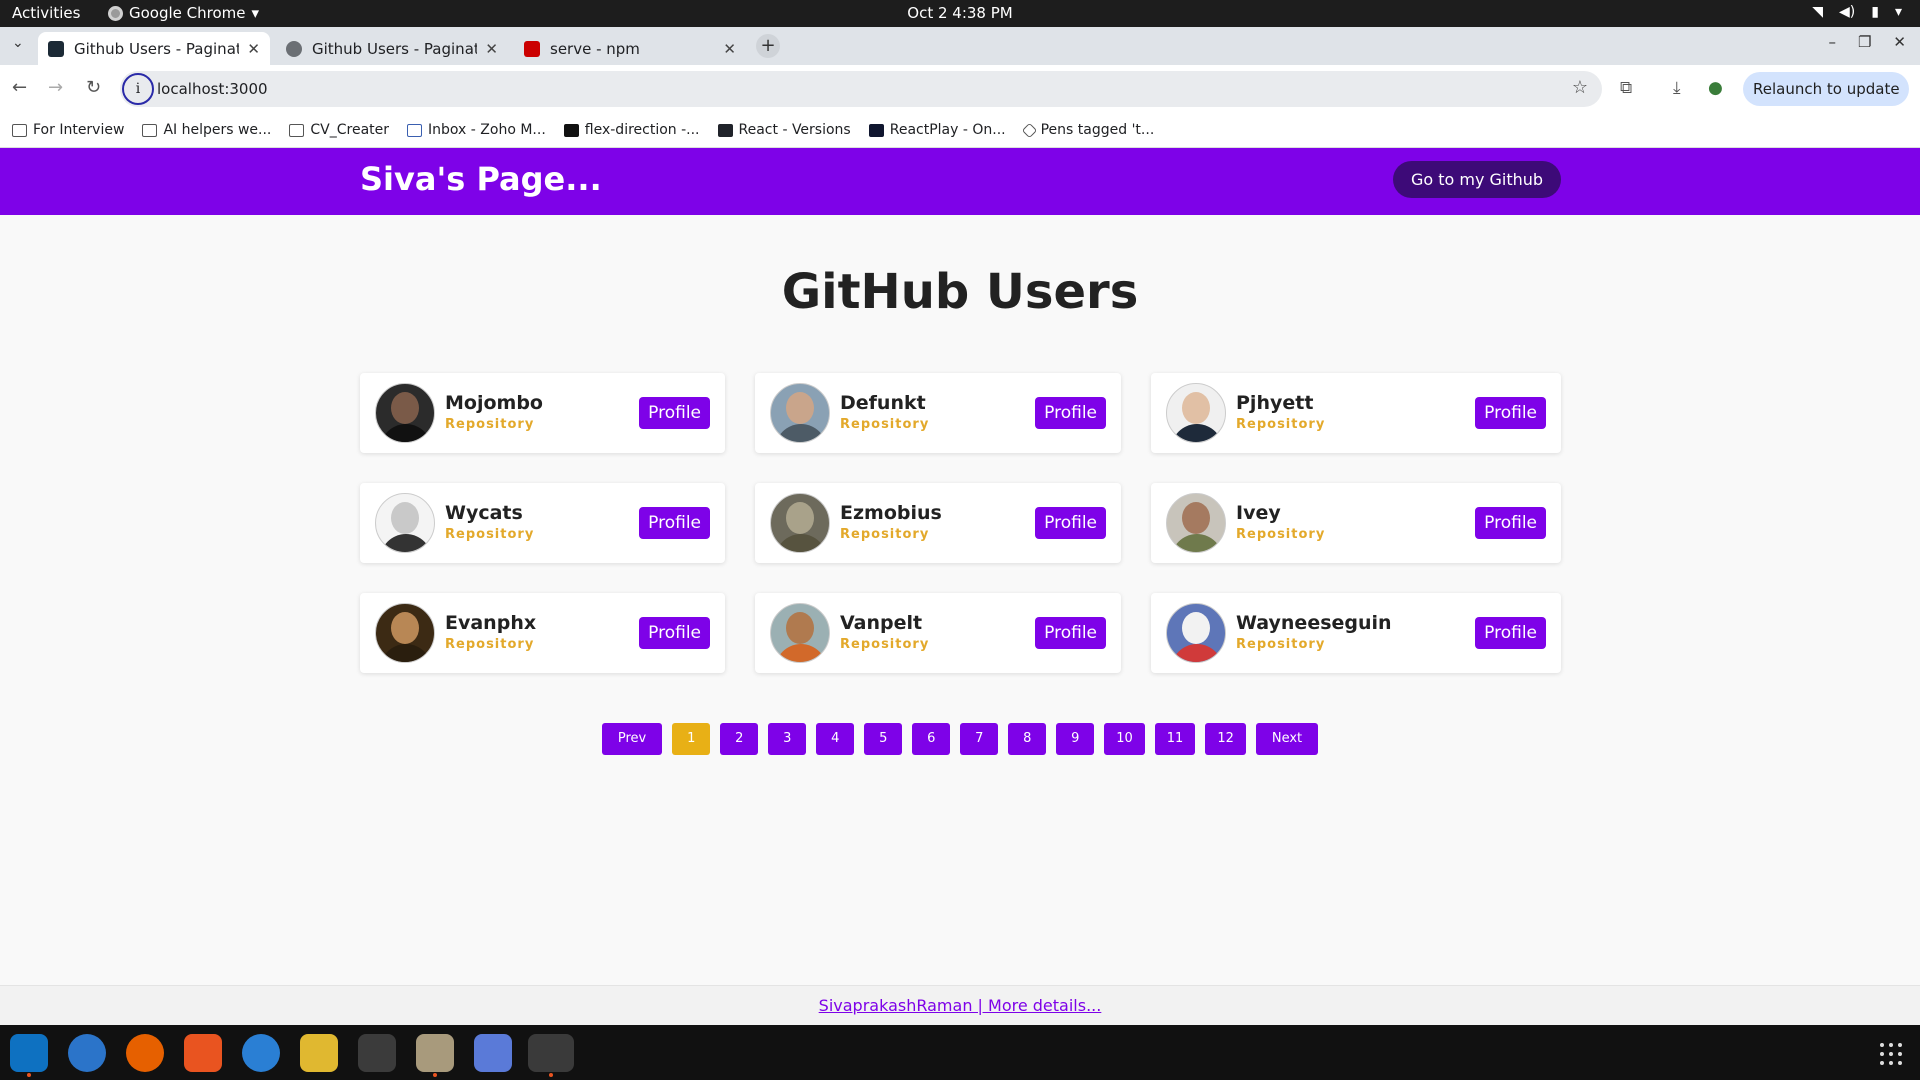  What do you see at coordinates (784, 130) in the screenshot?
I see `bookmark-link: React - Versions` at bounding box center [784, 130].